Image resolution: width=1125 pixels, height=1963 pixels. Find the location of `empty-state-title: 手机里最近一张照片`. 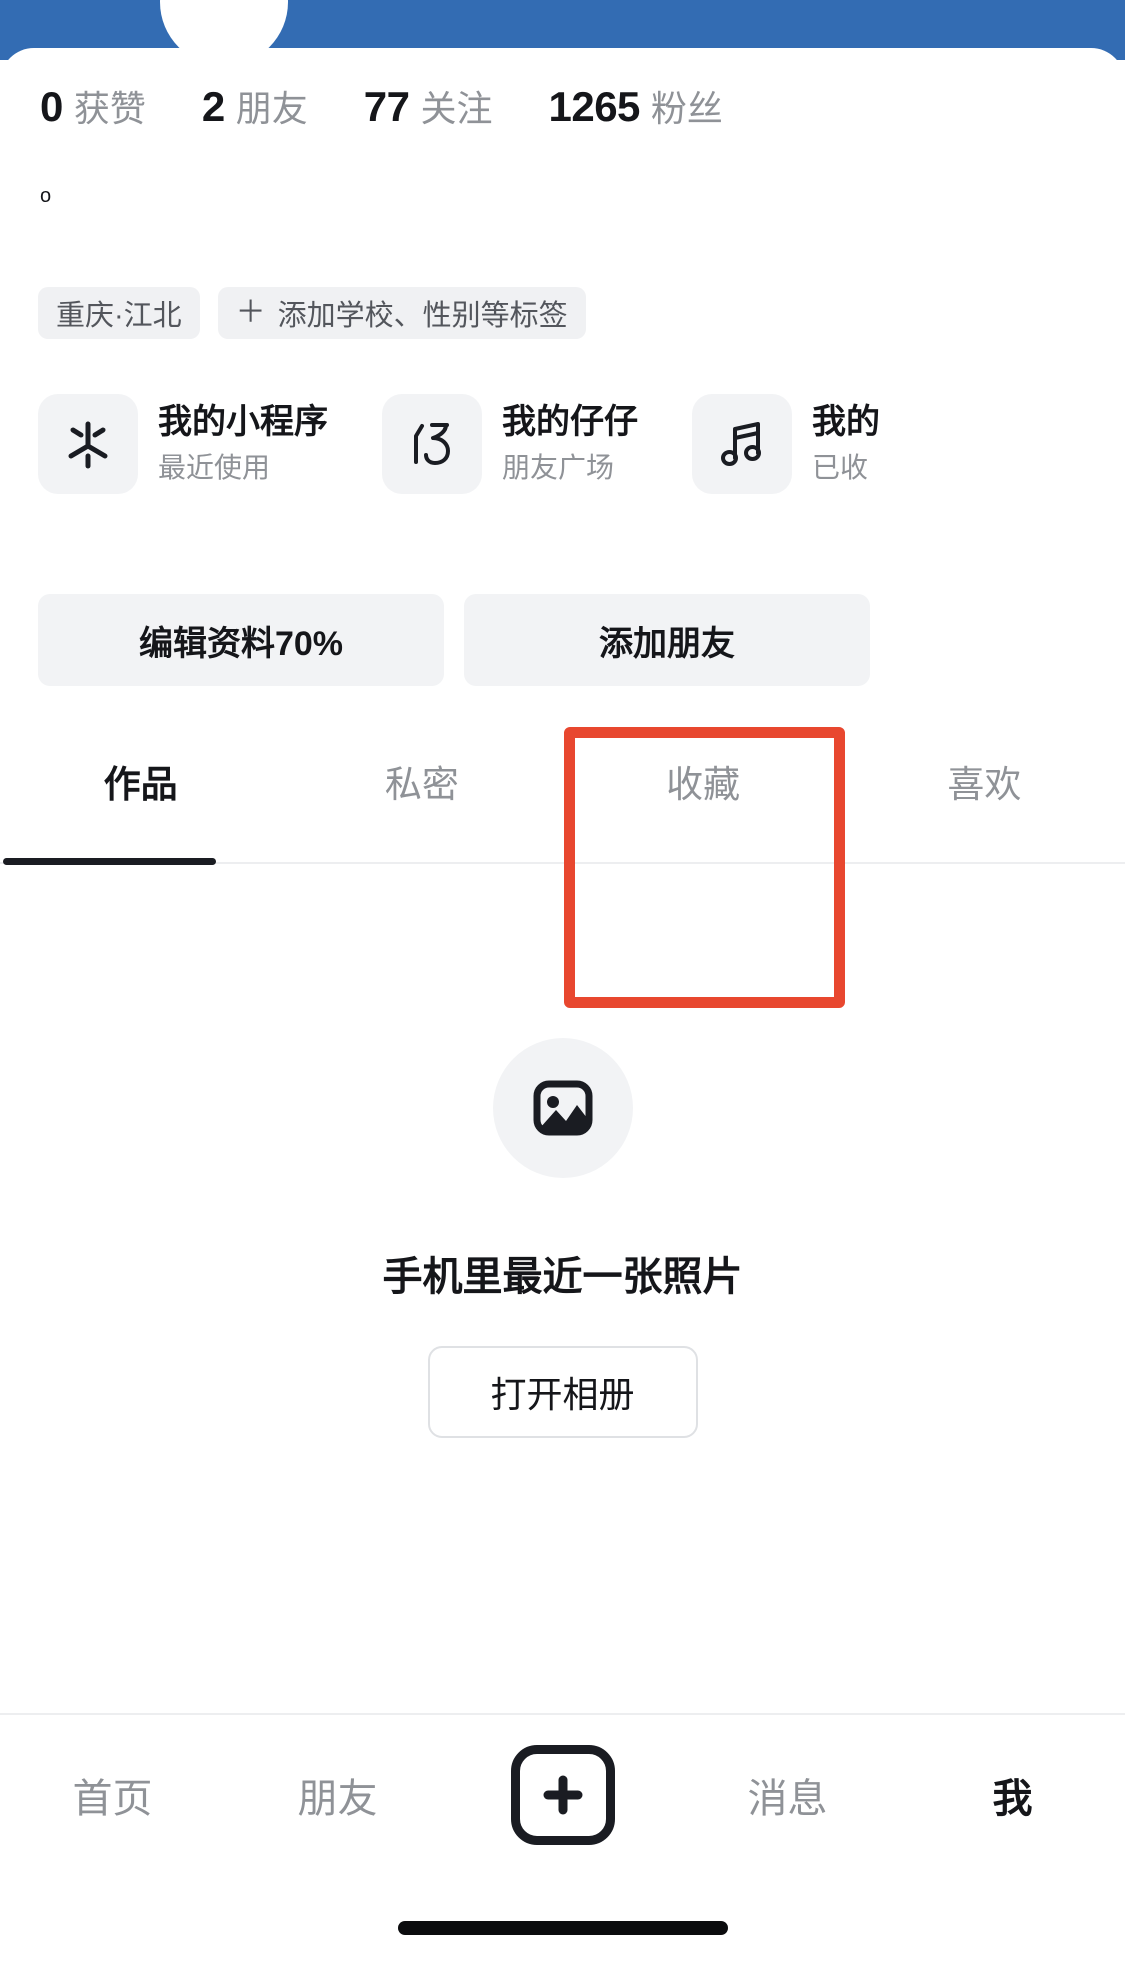

empty-state-title: 手机里最近一张照片 is located at coordinates (562, 1277).